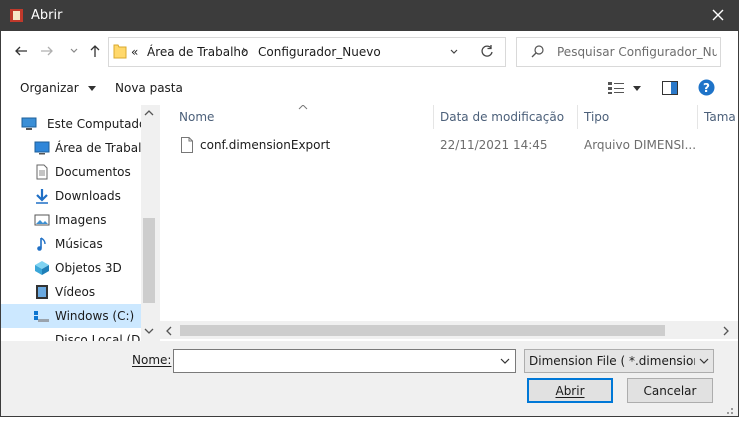 The width and height of the screenshot is (739, 430). I want to click on arrow-up-icon, so click(95, 51).